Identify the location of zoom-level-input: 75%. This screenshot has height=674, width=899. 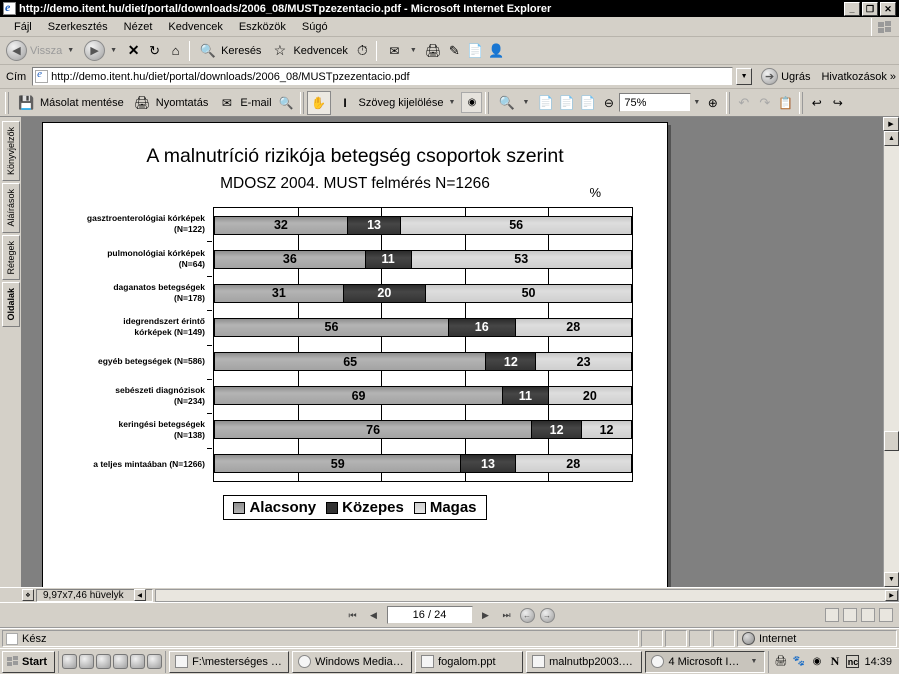
(655, 102).